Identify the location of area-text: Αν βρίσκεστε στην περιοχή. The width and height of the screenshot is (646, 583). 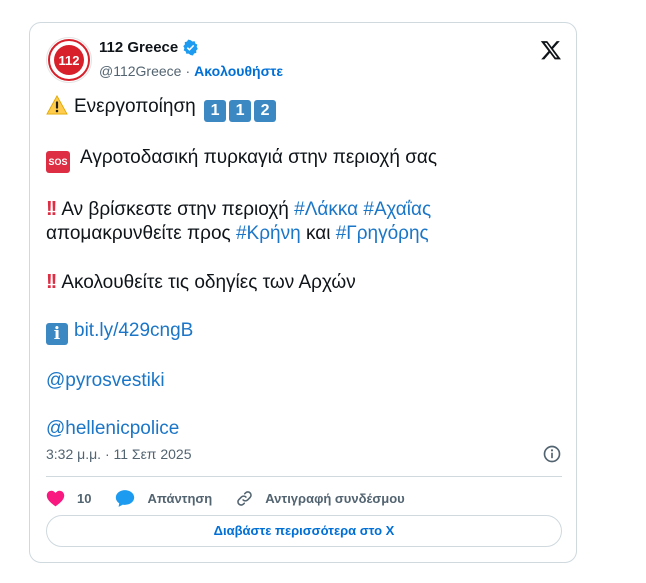
(175, 209).